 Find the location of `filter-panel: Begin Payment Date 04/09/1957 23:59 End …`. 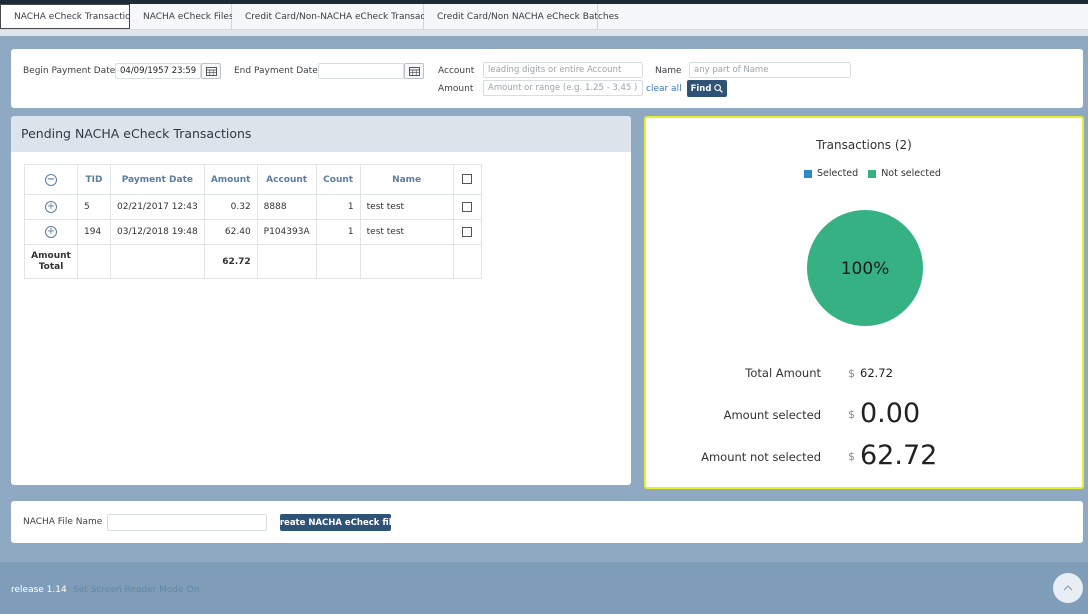

filter-panel: Begin Payment Date 04/09/1957 23:59 End … is located at coordinates (547, 78).